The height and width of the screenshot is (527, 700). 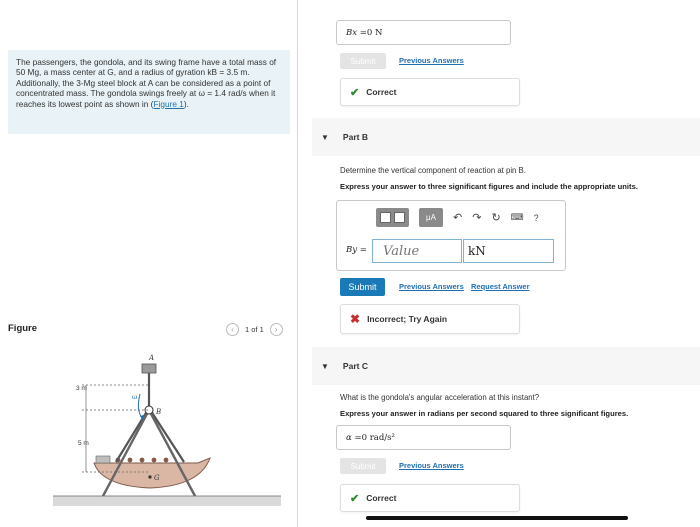 I want to click on part-b-feedback: ✖ Incorrect; Try Again, so click(x=430, y=319).